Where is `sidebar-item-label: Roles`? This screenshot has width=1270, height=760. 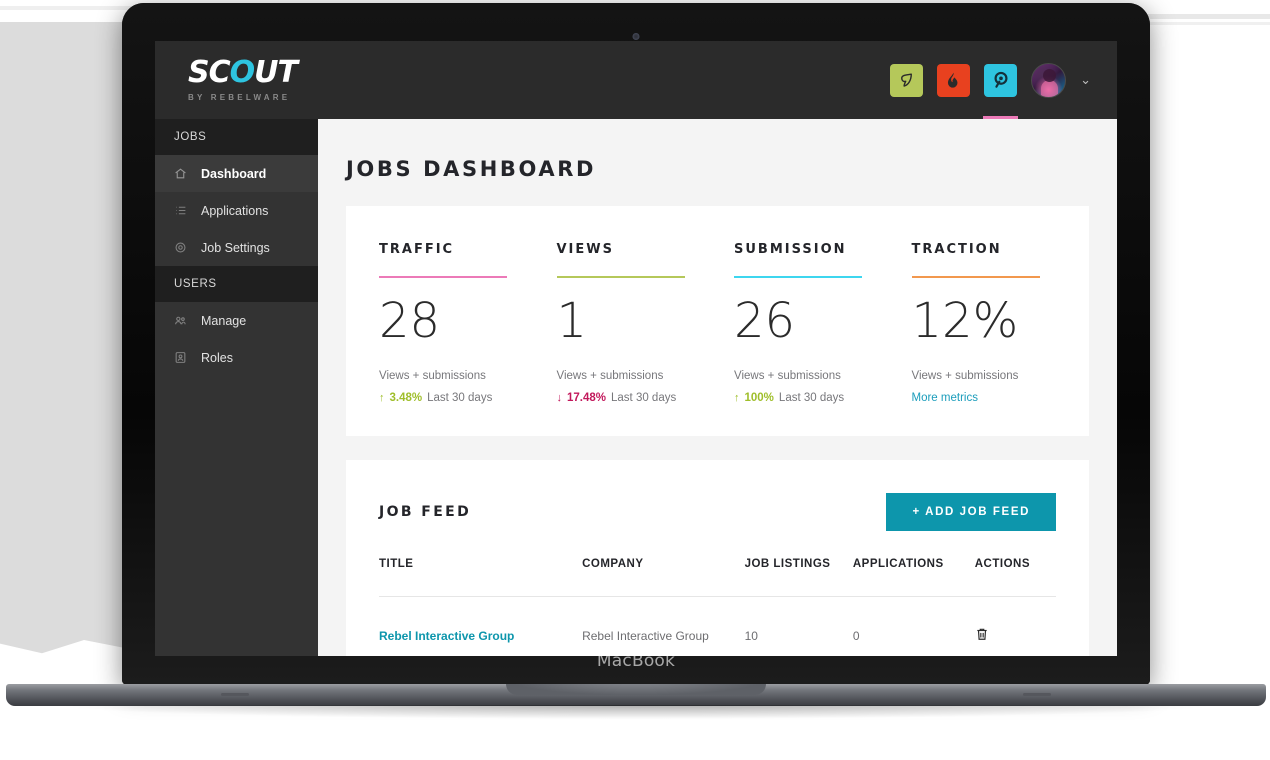 sidebar-item-label: Roles is located at coordinates (217, 357).